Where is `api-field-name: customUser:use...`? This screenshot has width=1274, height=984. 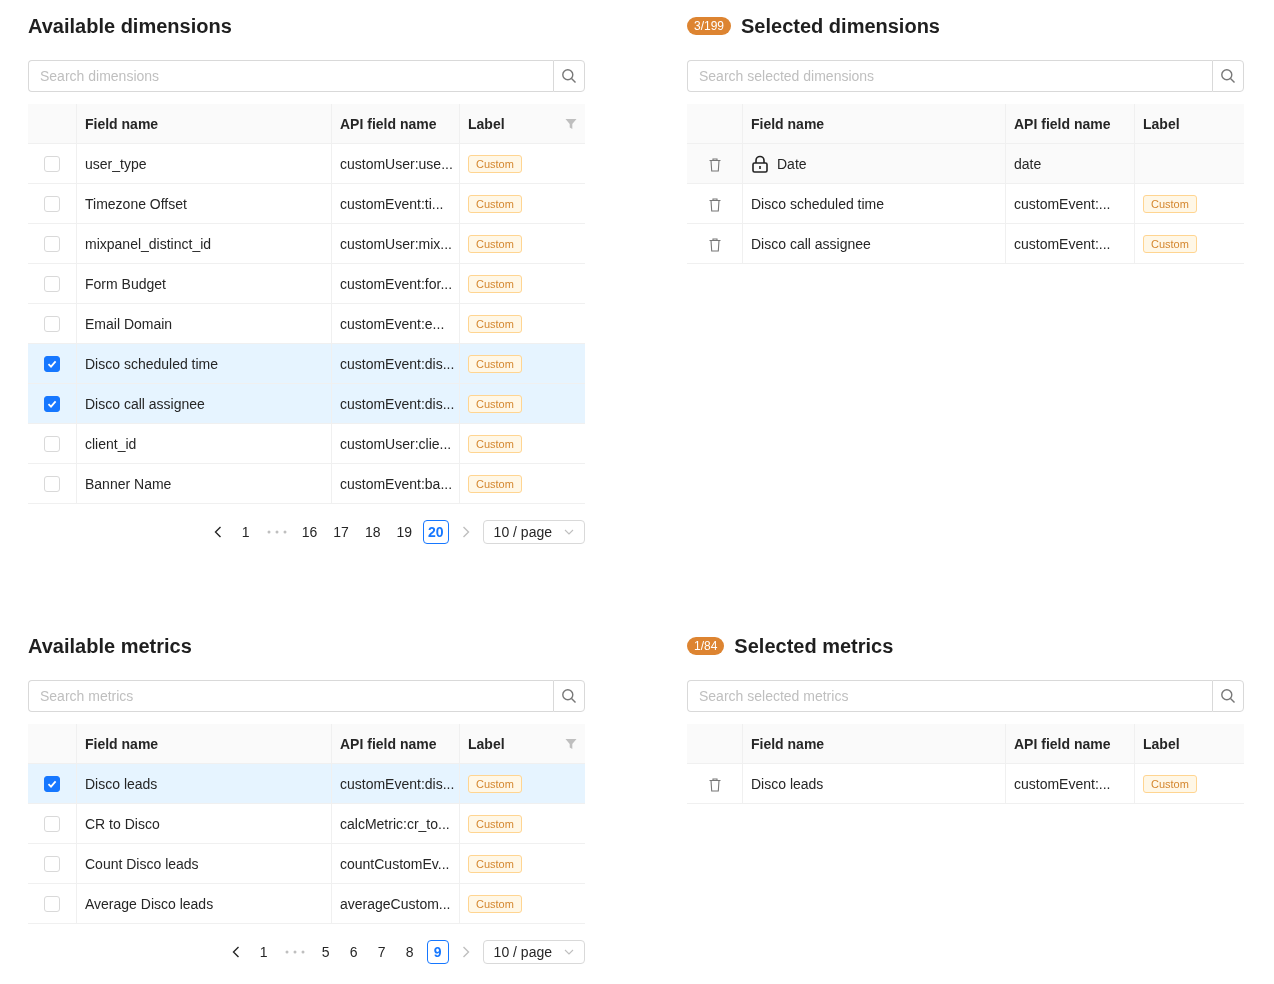 api-field-name: customUser:use... is located at coordinates (396, 163).